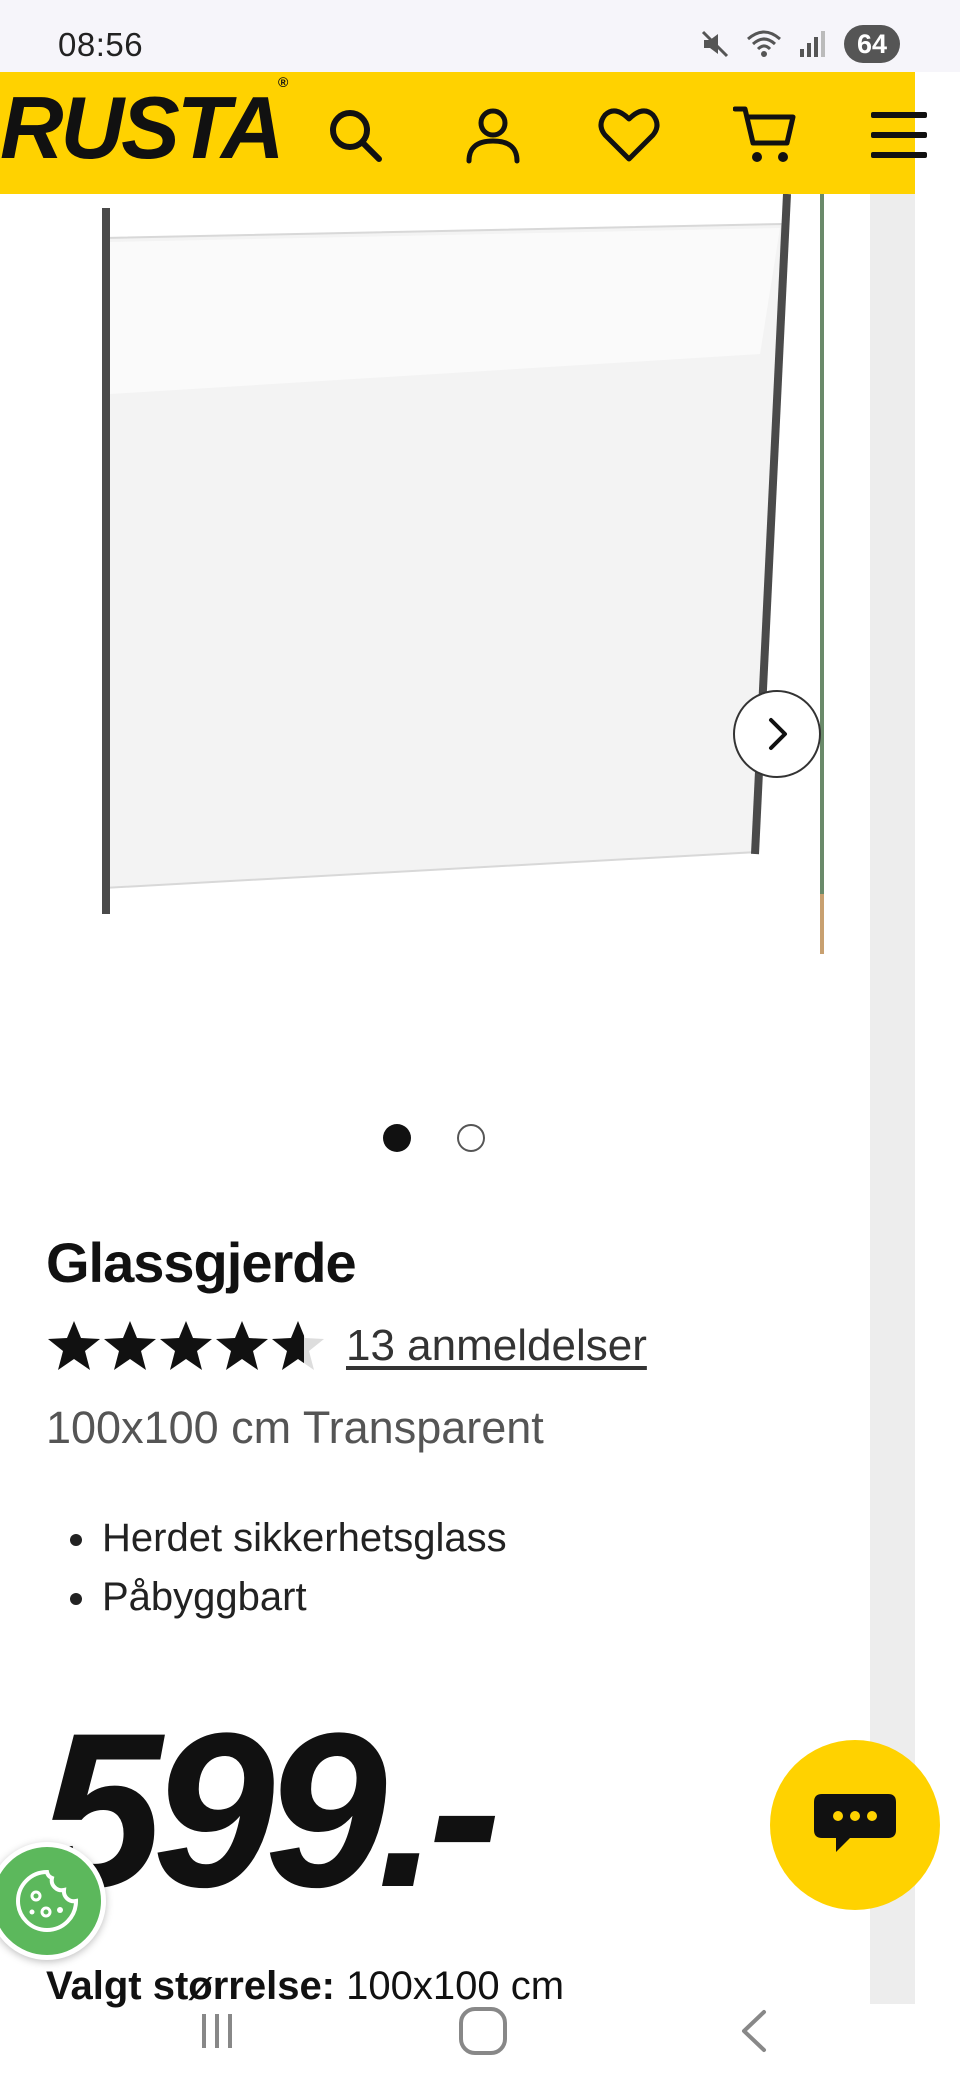 This screenshot has height=2080, width=960. Describe the element at coordinates (822, 924) in the screenshot. I see `next-image-peek-floor` at that location.